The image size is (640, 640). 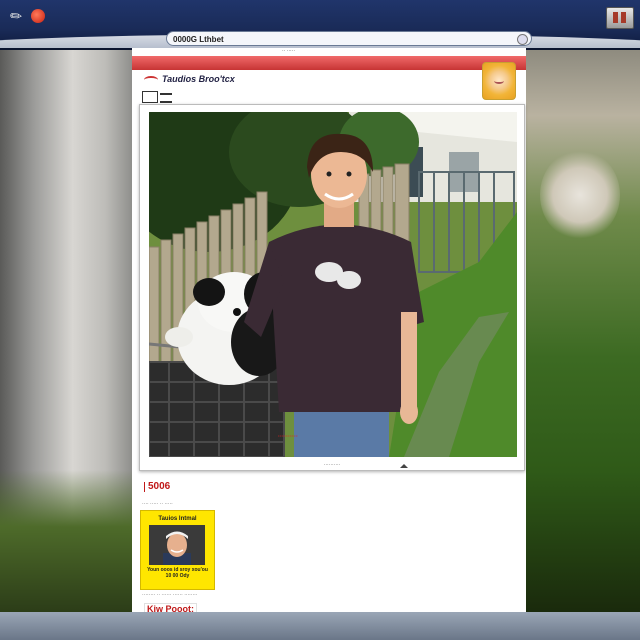 I want to click on image-icon, so click(x=150, y=97).